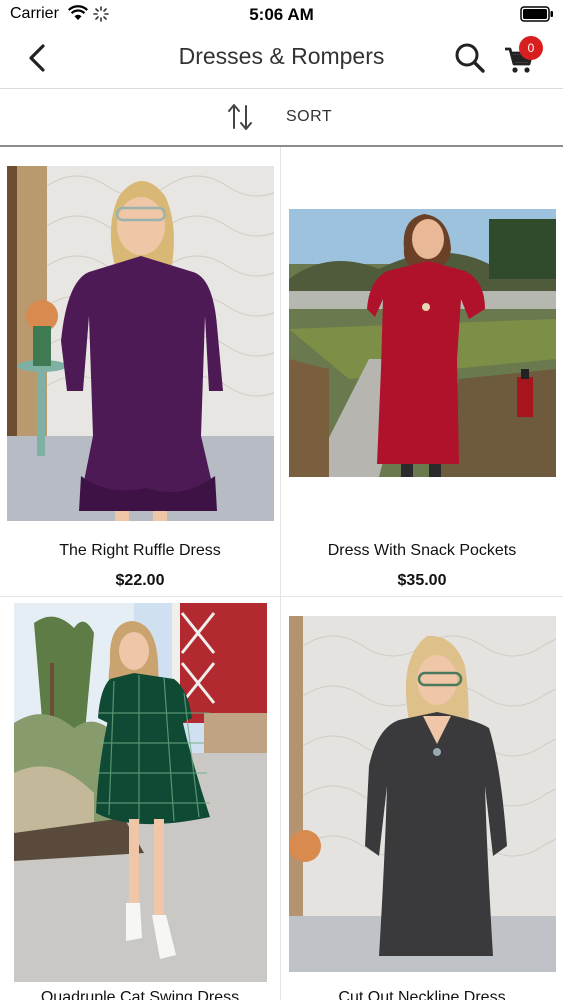  Describe the element at coordinates (422, 550) in the screenshot. I see `product-name: Dress With Snack Pockets` at that location.